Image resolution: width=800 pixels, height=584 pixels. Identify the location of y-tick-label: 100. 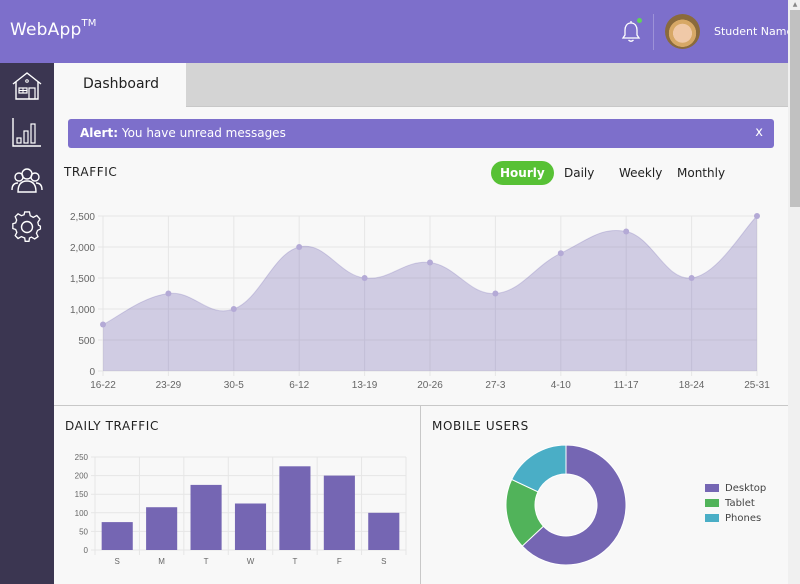
(82, 513).